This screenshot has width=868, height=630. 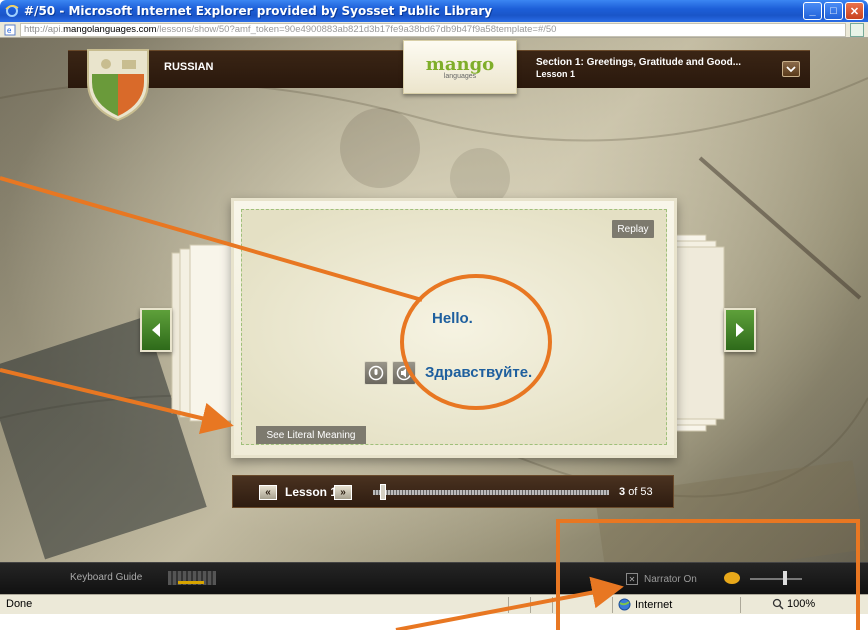 I want to click on close-button: ✕, so click(x=854, y=11).